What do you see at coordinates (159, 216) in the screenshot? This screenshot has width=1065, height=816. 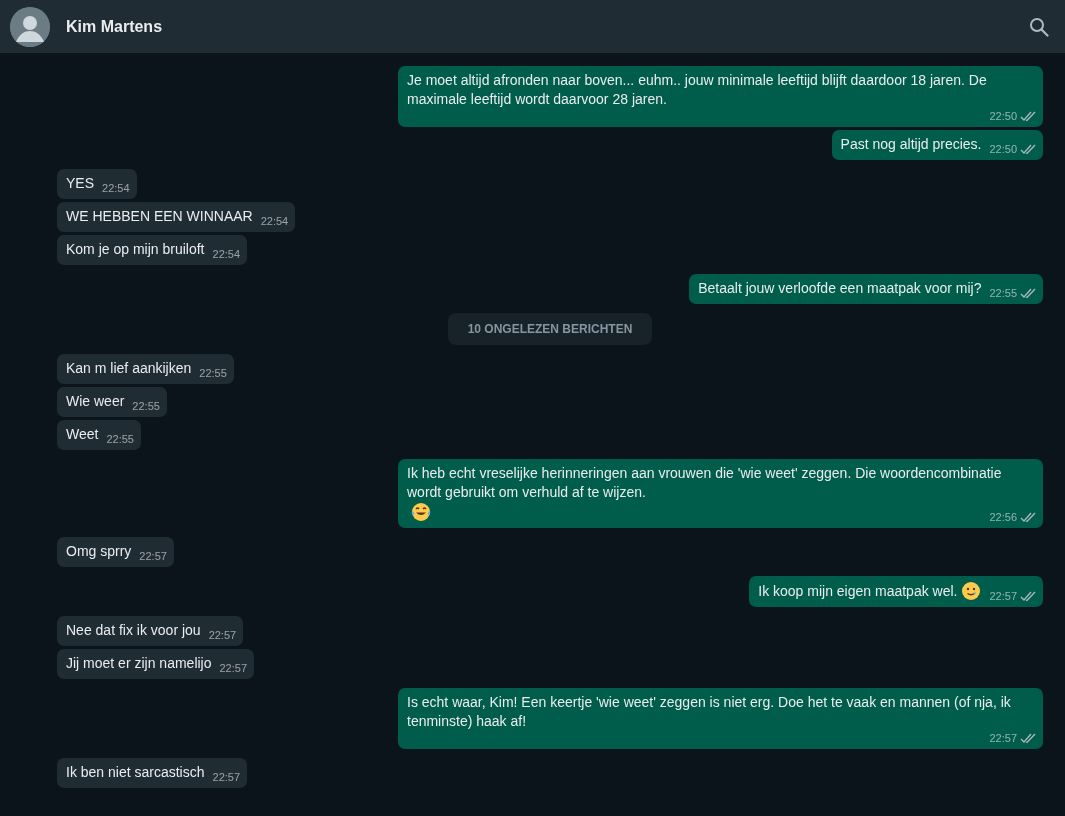 I see `message-text: WE HEBBEN EEN WINNAAR` at bounding box center [159, 216].